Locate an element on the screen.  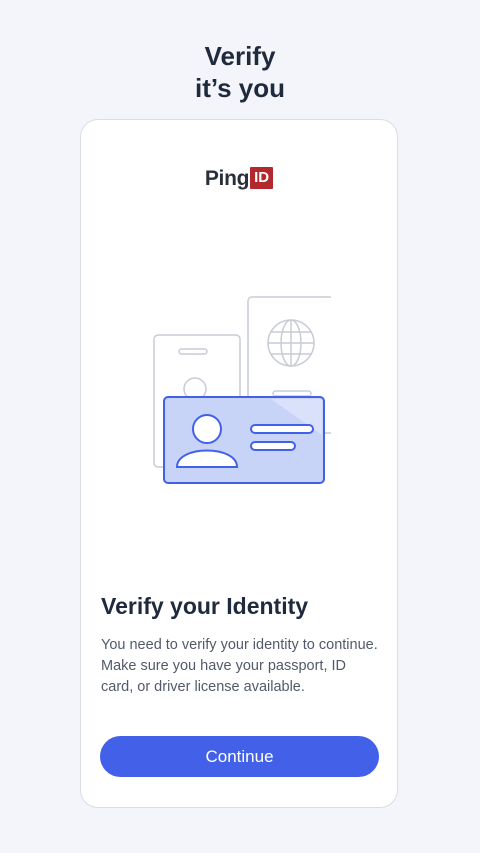
continue-button: Continue is located at coordinates (239, 756).